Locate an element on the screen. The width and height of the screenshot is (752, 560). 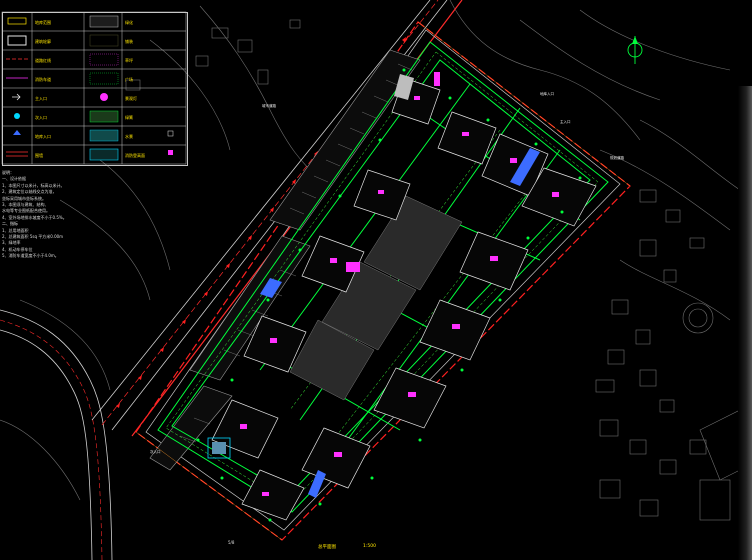
legend-label: 广场 is located at coordinates (129, 79).